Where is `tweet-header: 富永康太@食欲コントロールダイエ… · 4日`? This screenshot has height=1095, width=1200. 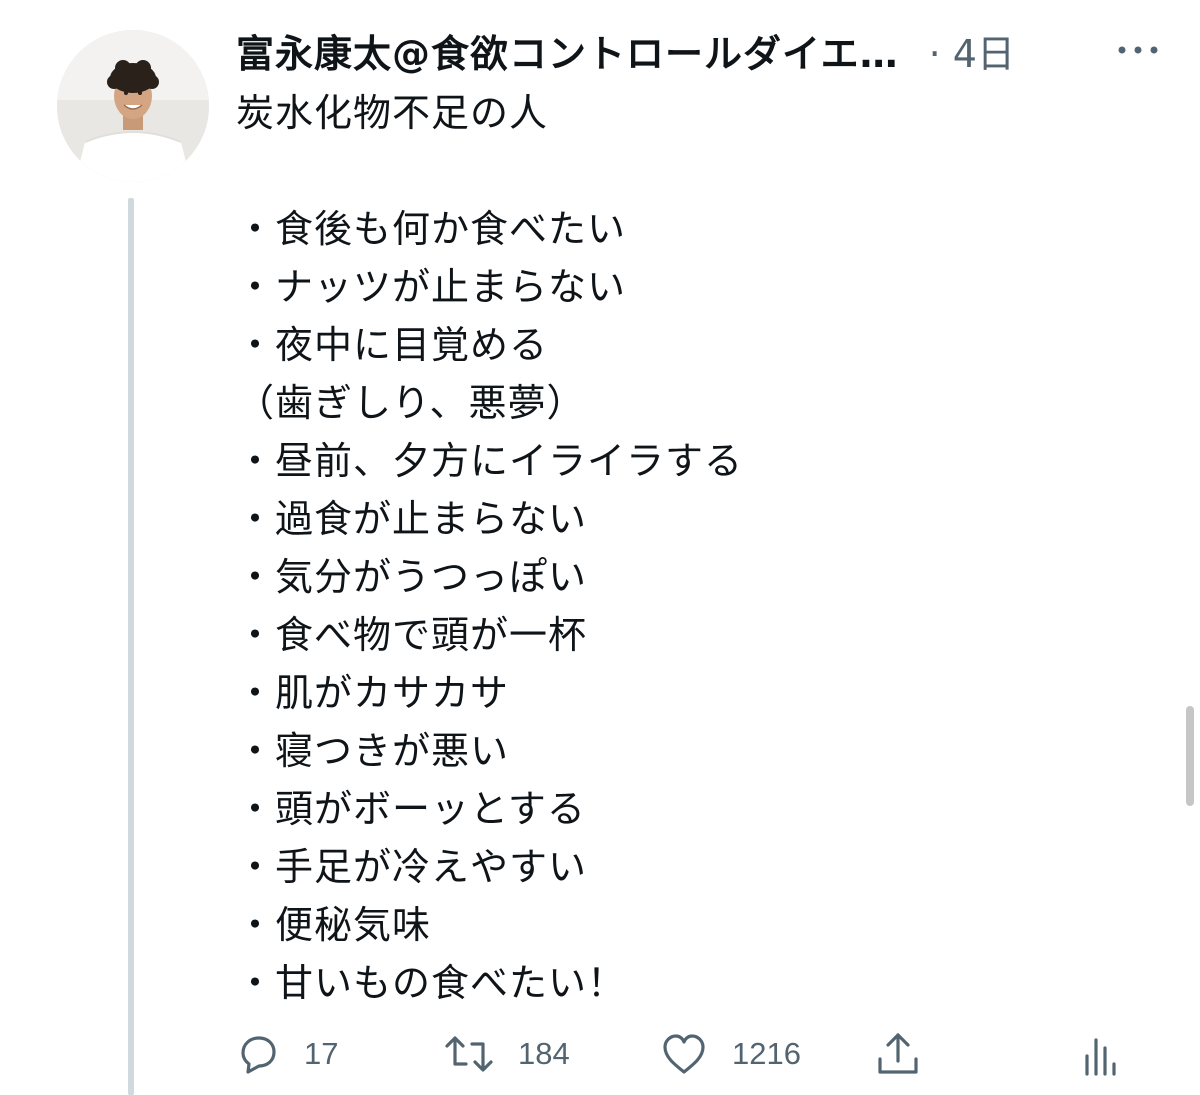
tweet-header: 富永康太@食欲コントロールダイエ… · 4日 is located at coordinates (706, 50).